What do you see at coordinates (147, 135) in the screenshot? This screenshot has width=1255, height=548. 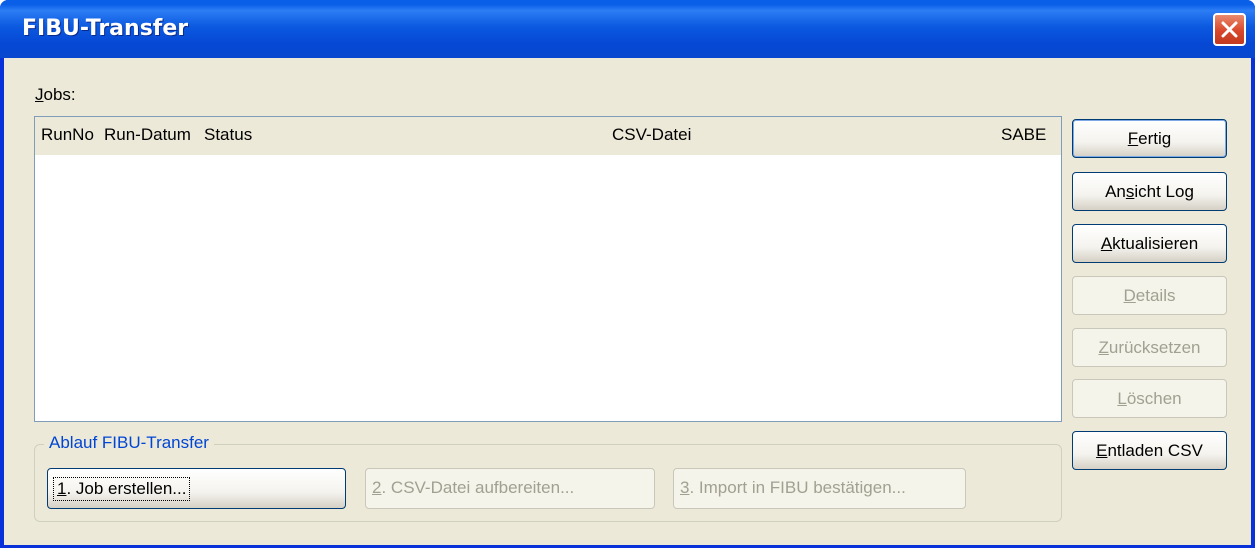 I see `column-header-run-datum: Run-Datum` at bounding box center [147, 135].